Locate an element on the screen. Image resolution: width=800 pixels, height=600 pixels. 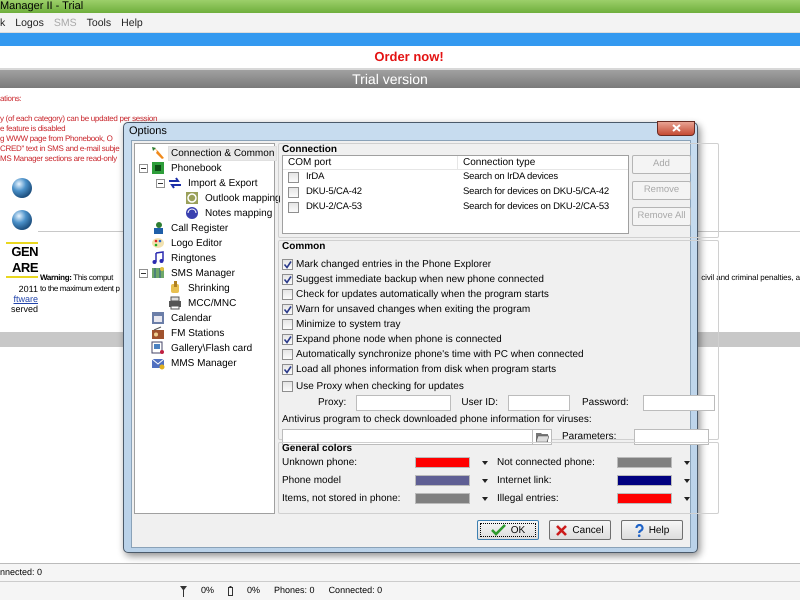
browse-button is located at coordinates (542, 436).